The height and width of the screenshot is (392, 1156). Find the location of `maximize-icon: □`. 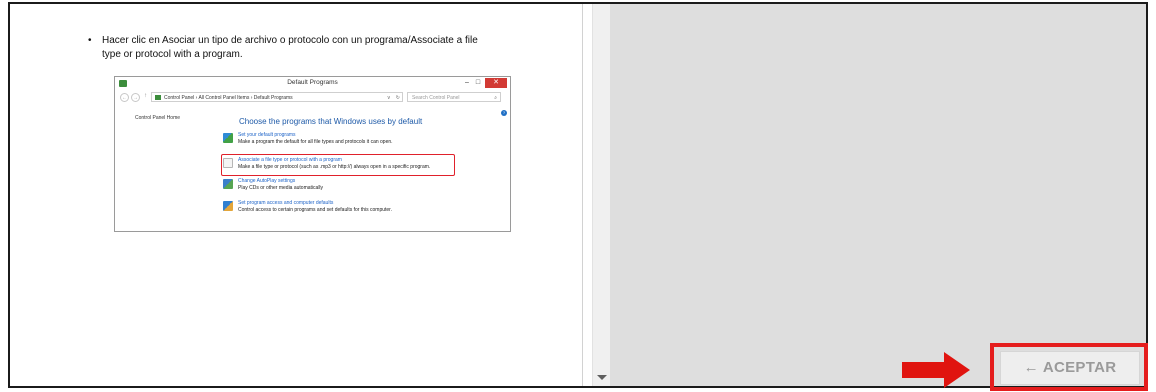

maximize-icon: □ is located at coordinates (478, 82).